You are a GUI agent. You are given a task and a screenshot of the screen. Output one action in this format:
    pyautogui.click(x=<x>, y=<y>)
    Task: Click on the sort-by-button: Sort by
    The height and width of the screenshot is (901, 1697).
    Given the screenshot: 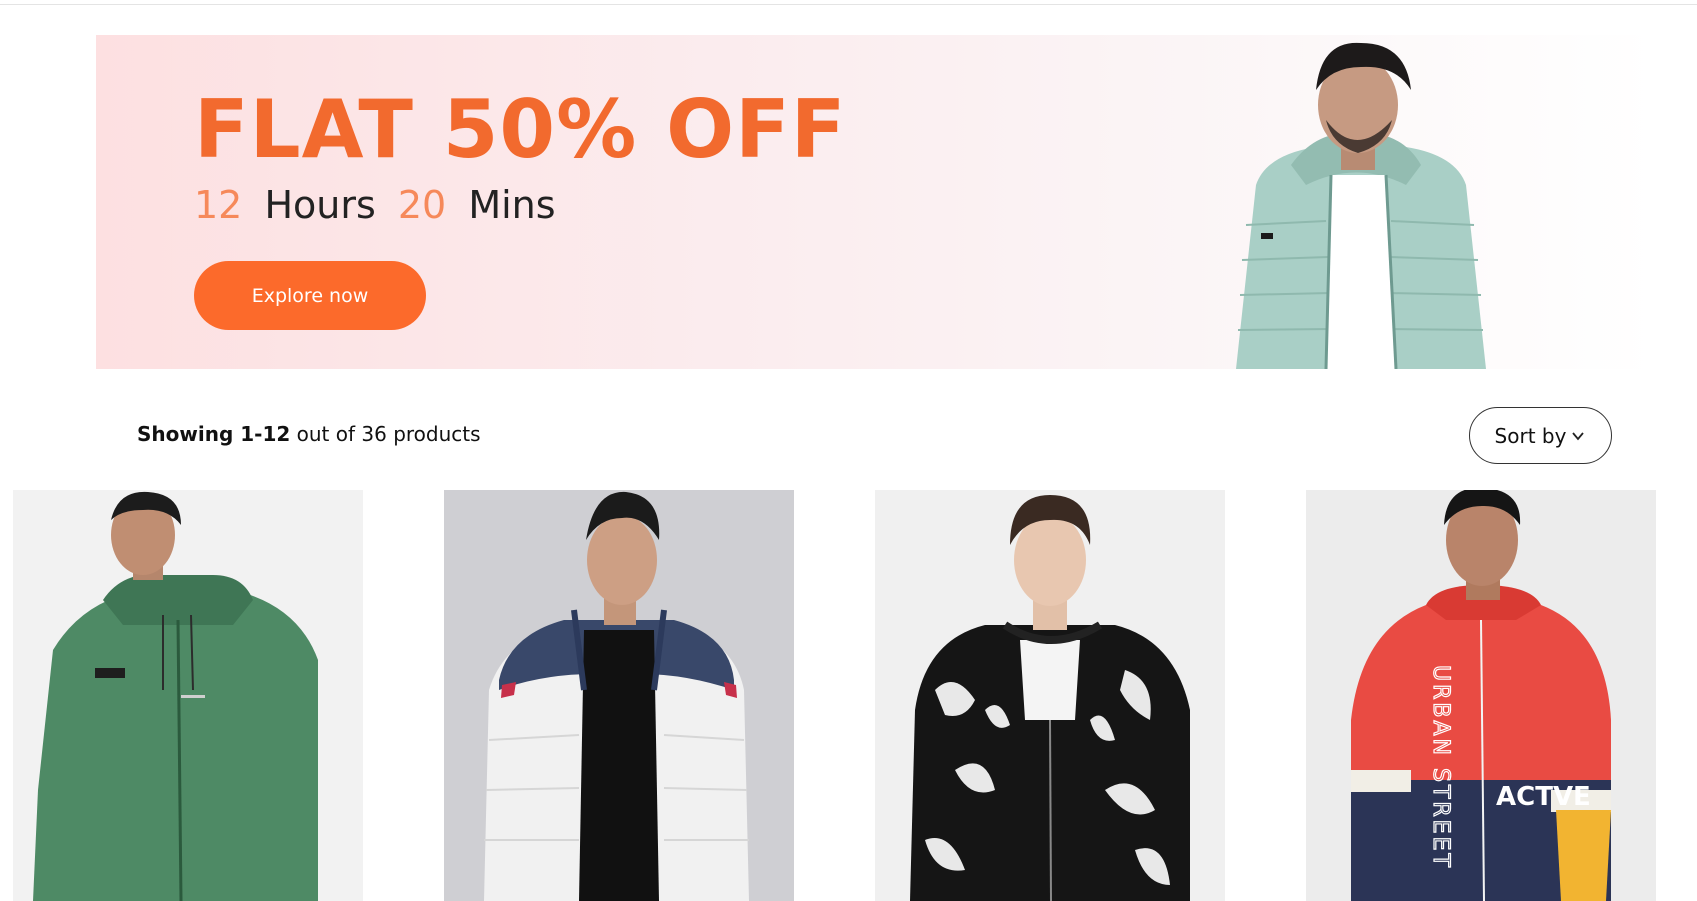 What is the action you would take?
    pyautogui.click(x=1540, y=435)
    